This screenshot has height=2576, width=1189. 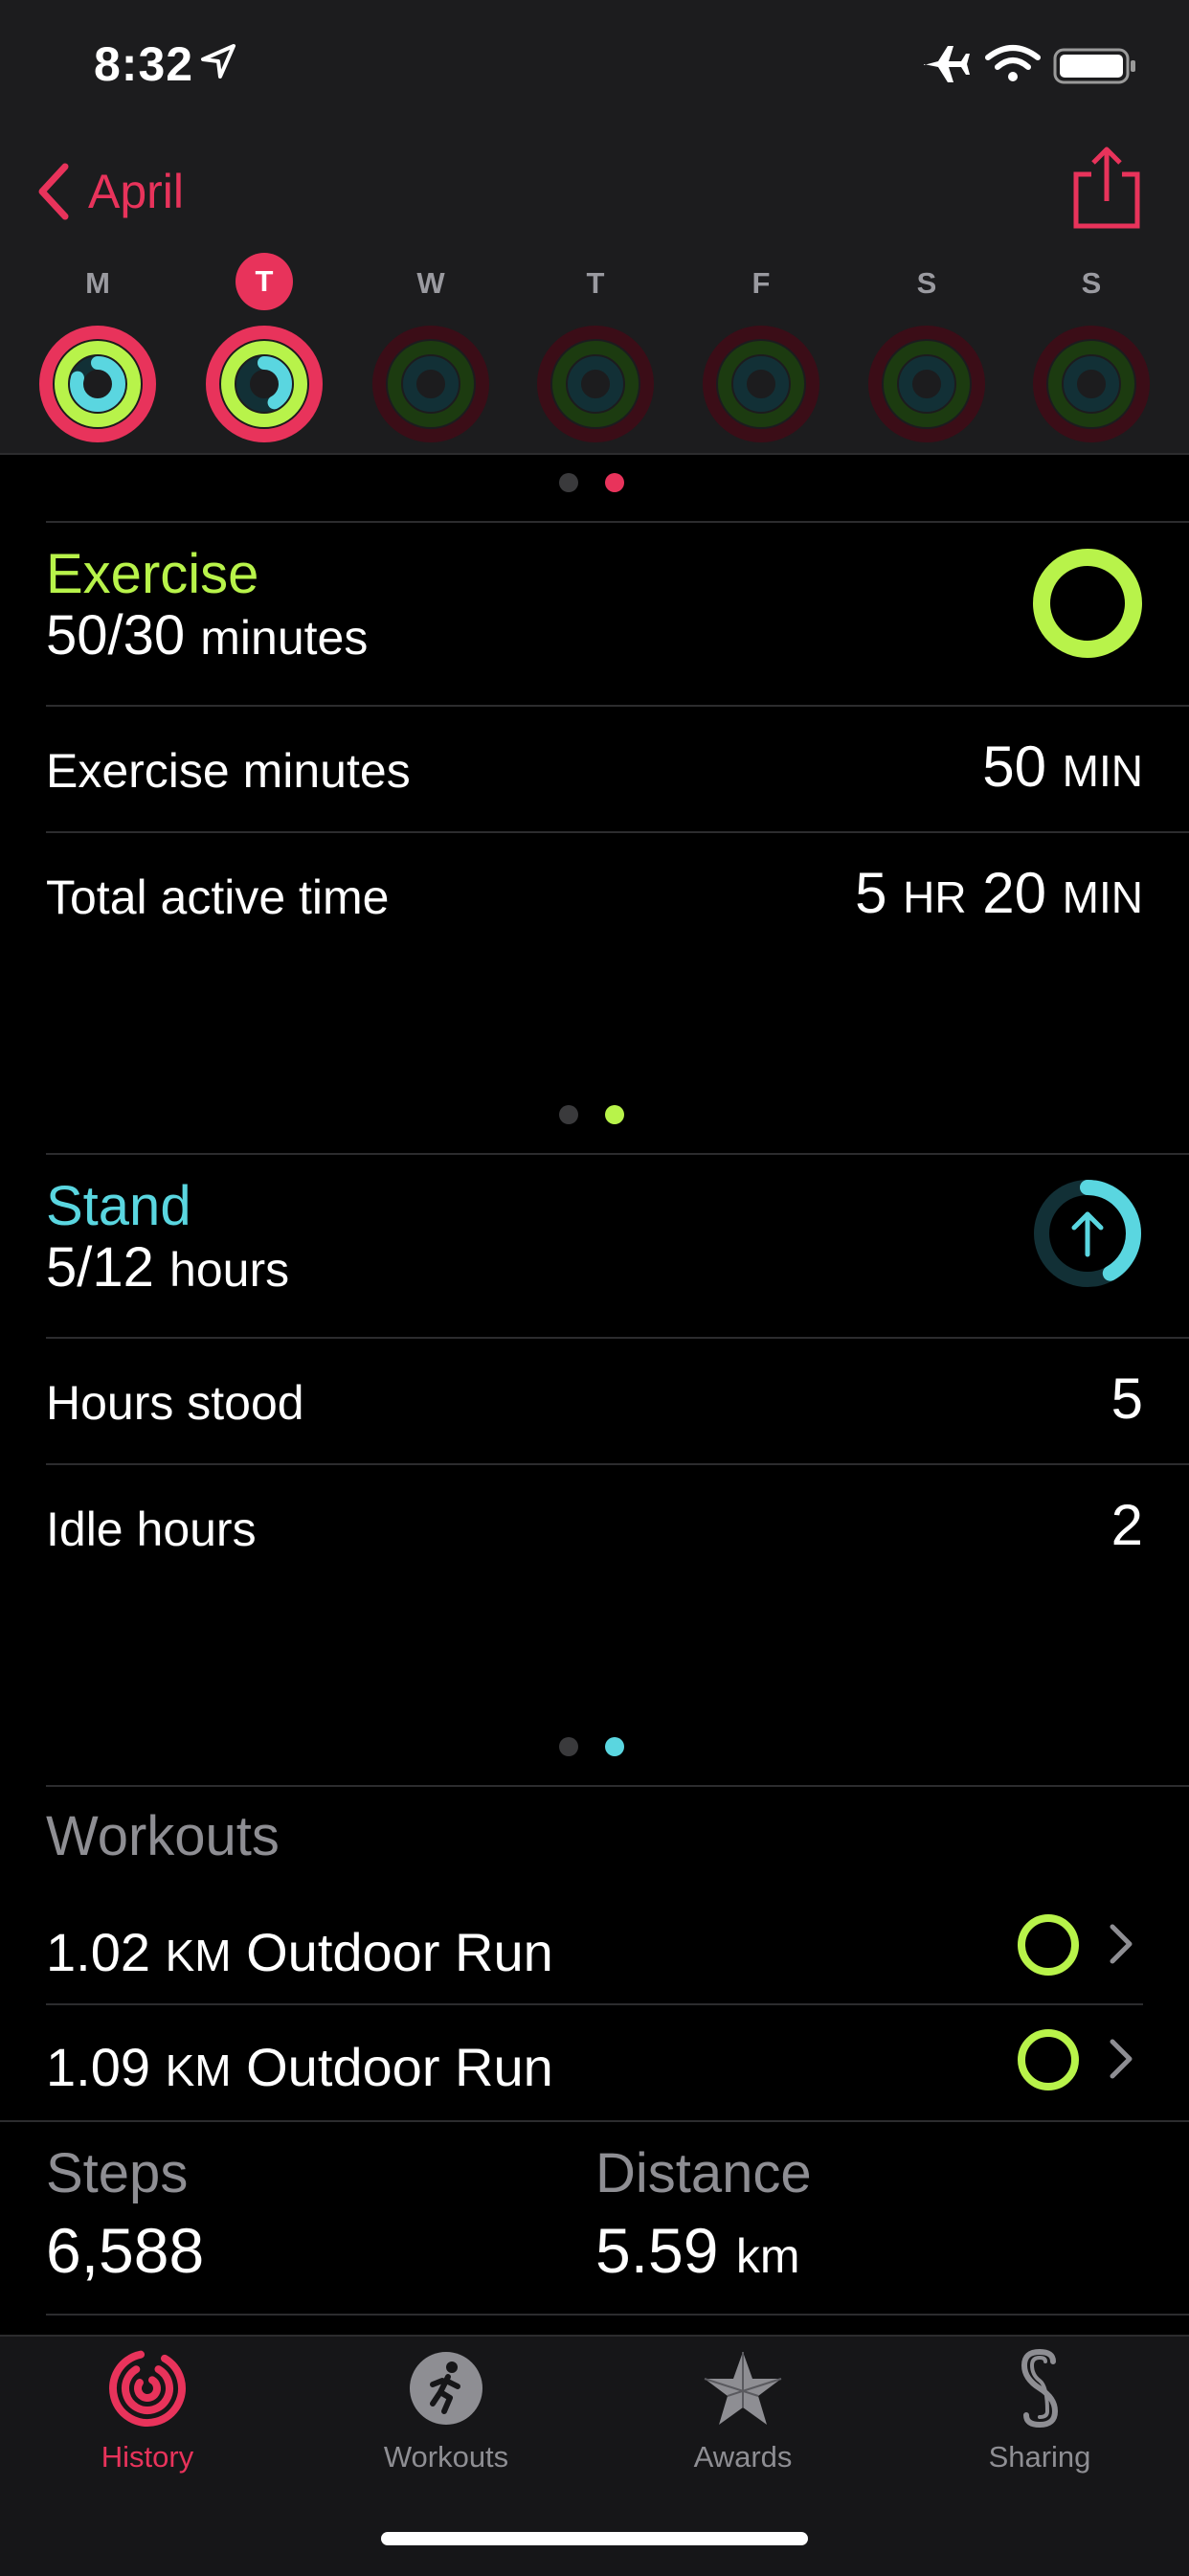 What do you see at coordinates (218, 897) in the screenshot?
I see `total-active-time-label: Total active time` at bounding box center [218, 897].